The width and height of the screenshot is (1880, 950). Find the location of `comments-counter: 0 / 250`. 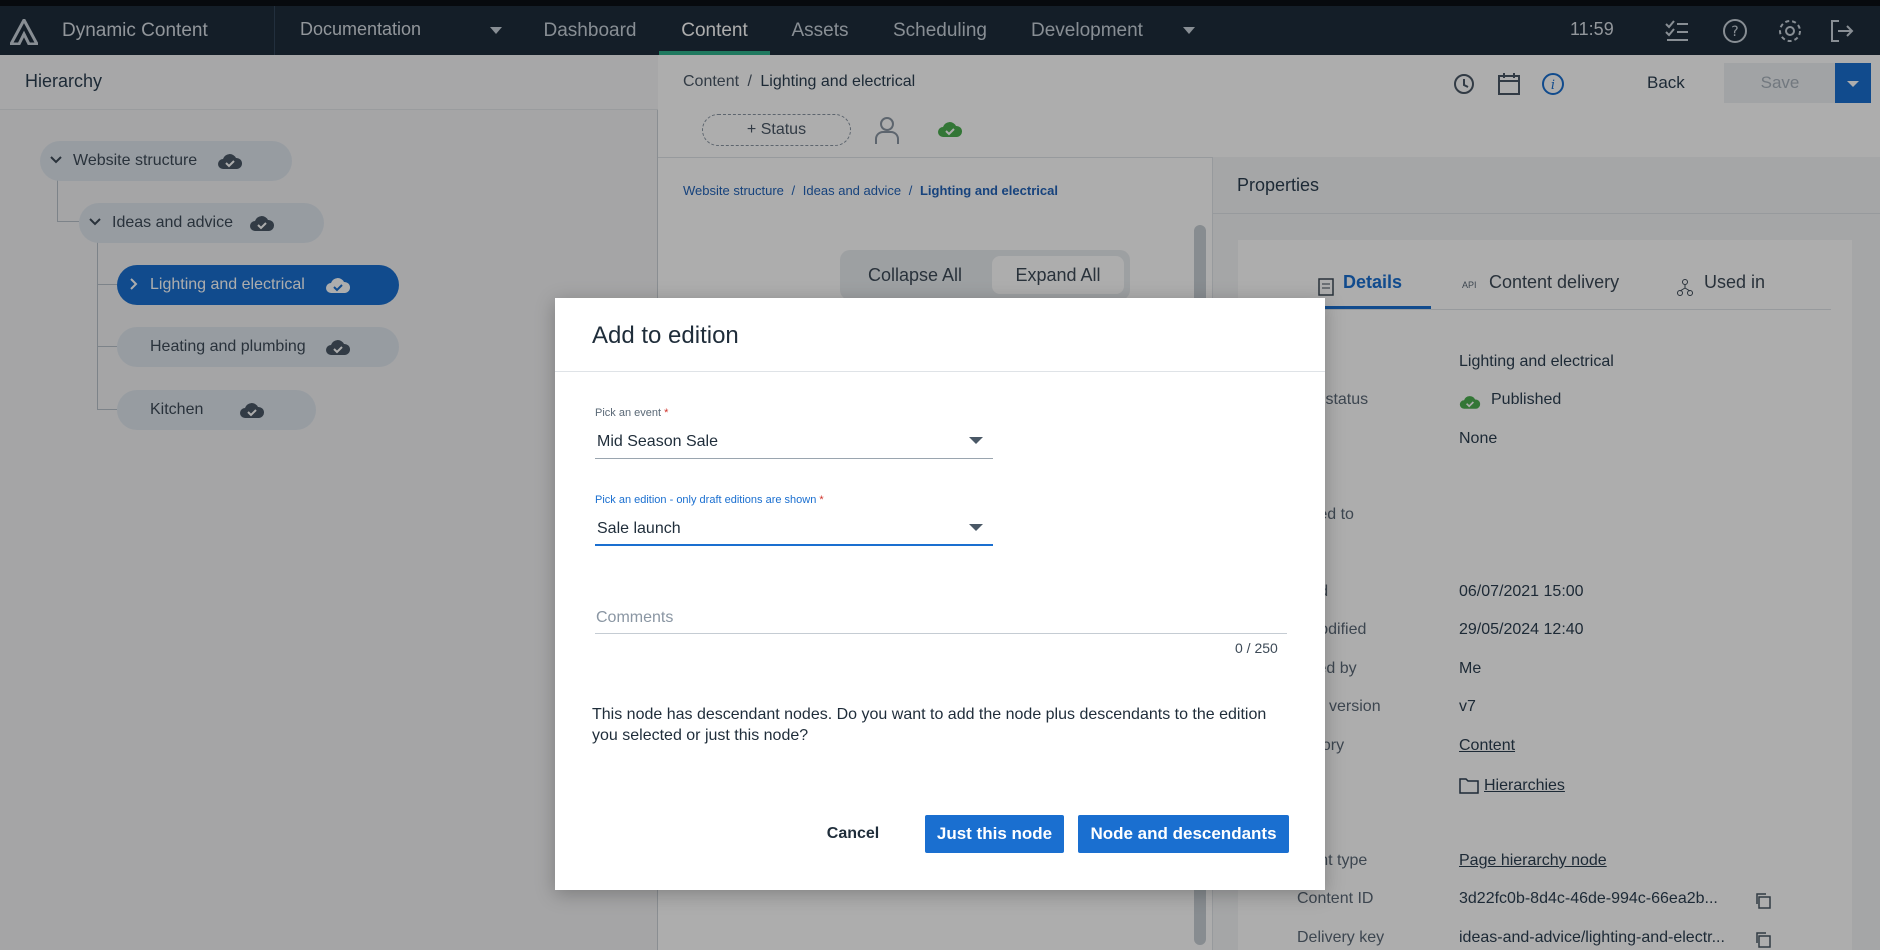

comments-counter: 0 / 250 is located at coordinates (1256, 648).